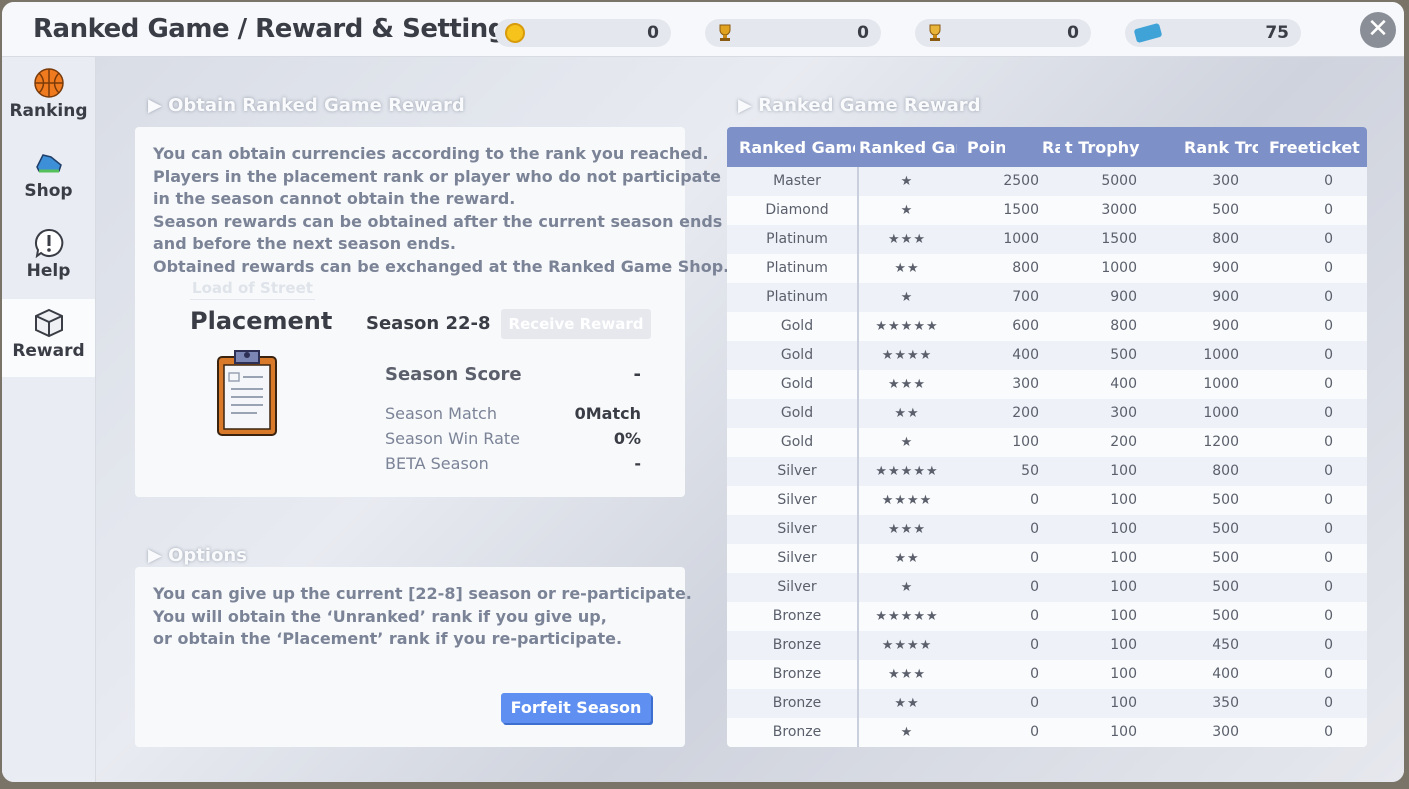  What do you see at coordinates (428, 323) in the screenshot?
I see `season-label: Season 22-8` at bounding box center [428, 323].